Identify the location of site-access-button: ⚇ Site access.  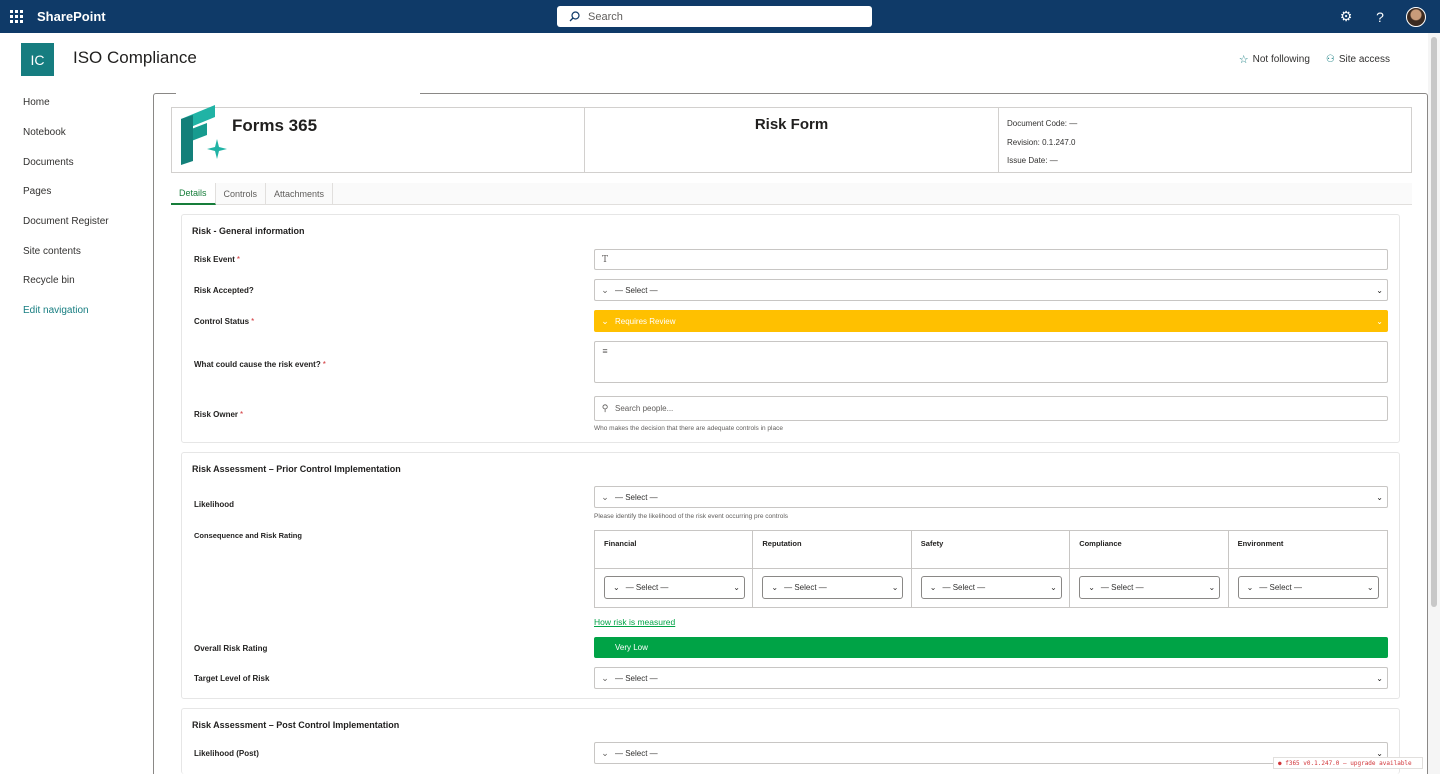
(1358, 59).